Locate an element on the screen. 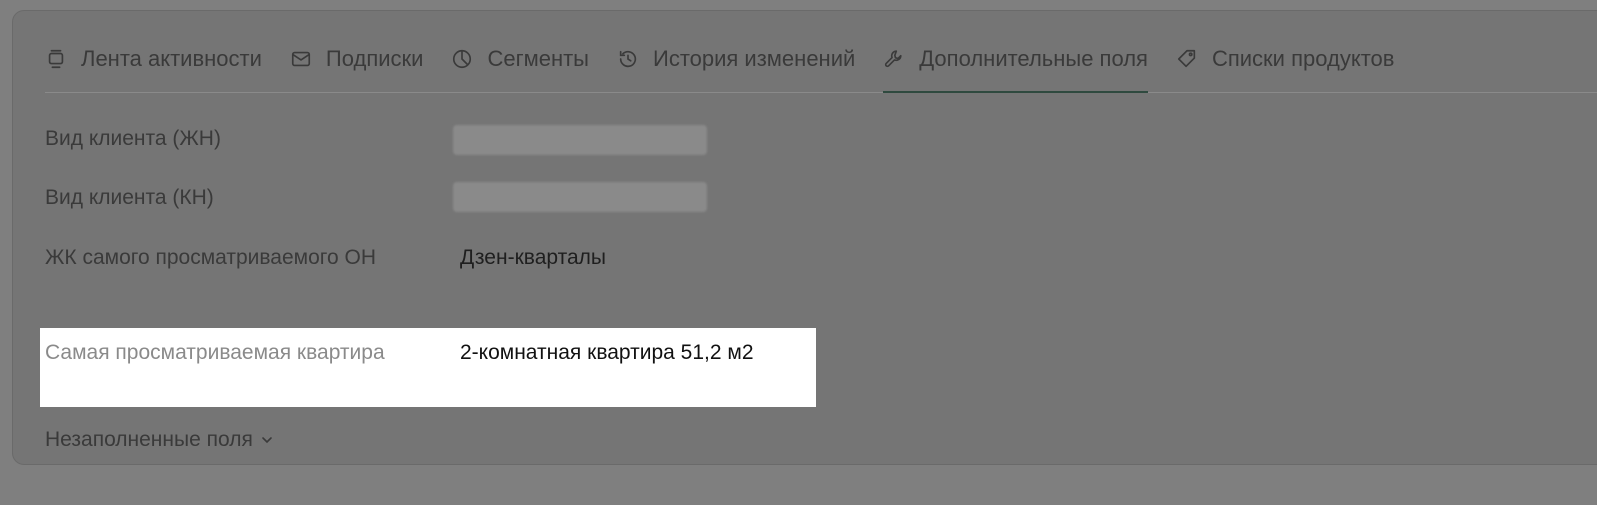  tab-activity-feed: Лента активности is located at coordinates (153, 58).